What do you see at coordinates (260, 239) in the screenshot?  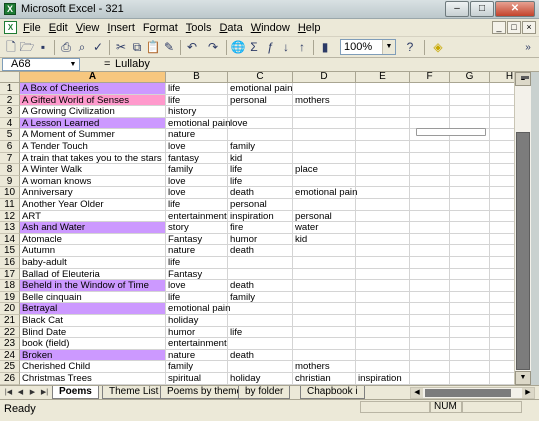 I see `cell-c: humor` at bounding box center [260, 239].